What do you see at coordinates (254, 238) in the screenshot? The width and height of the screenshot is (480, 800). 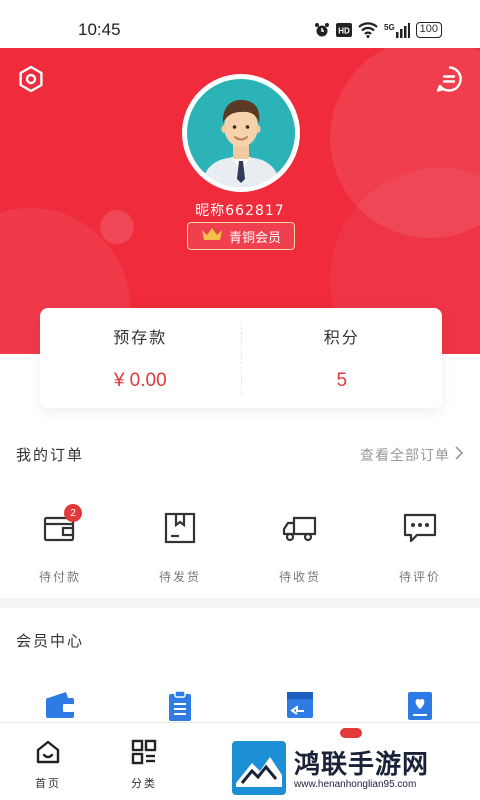 I see `member-level-label: 青铜会员` at bounding box center [254, 238].